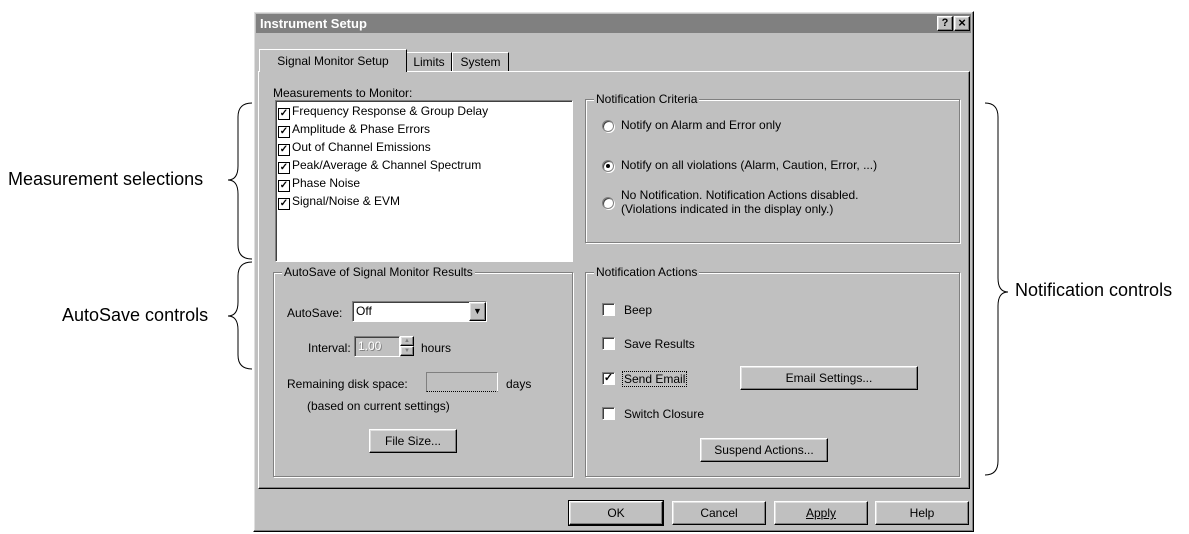  I want to click on measurement-label: Phase Noise, so click(326, 183).